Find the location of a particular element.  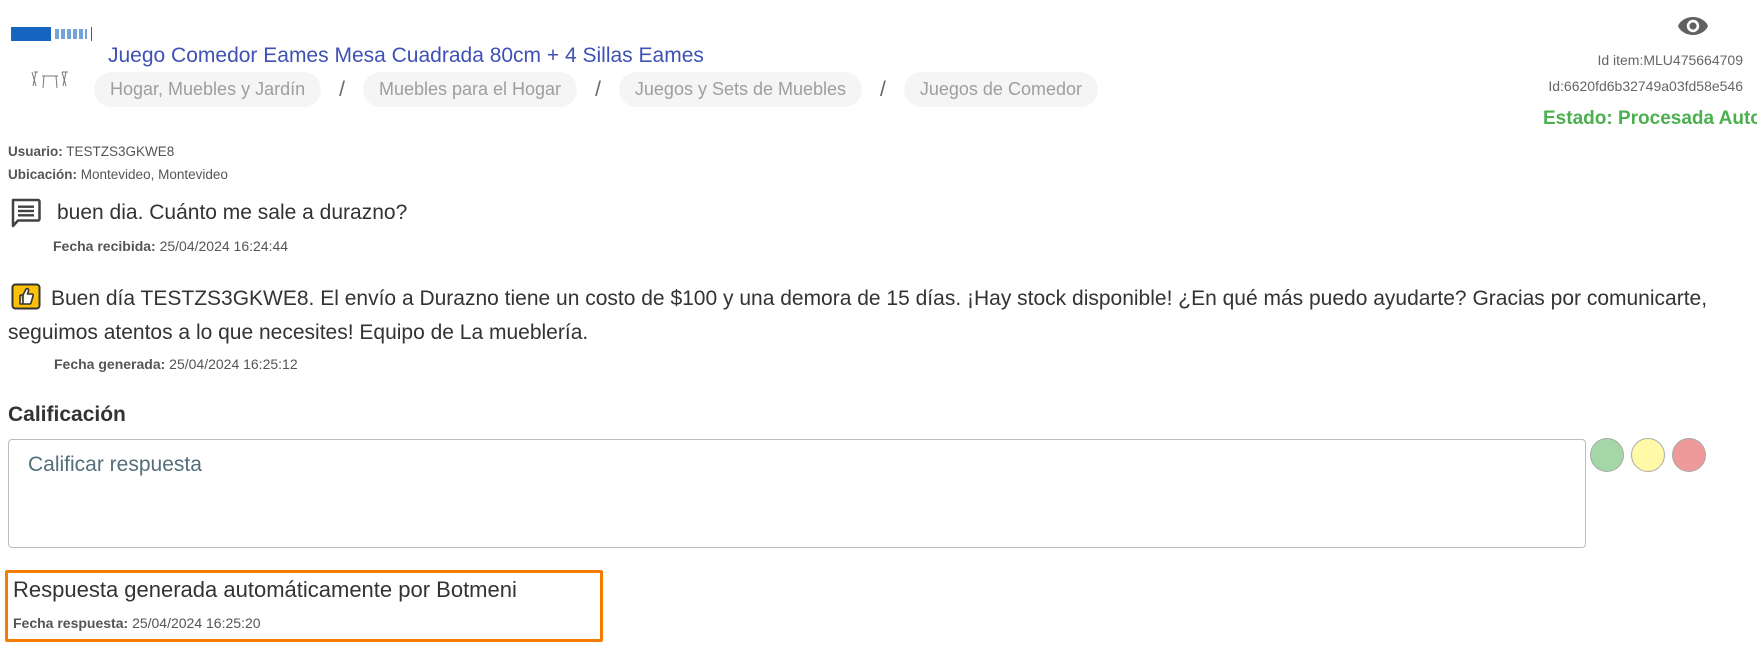

response-date-value: 25/04/2024 16:25:20 is located at coordinates (196, 623).